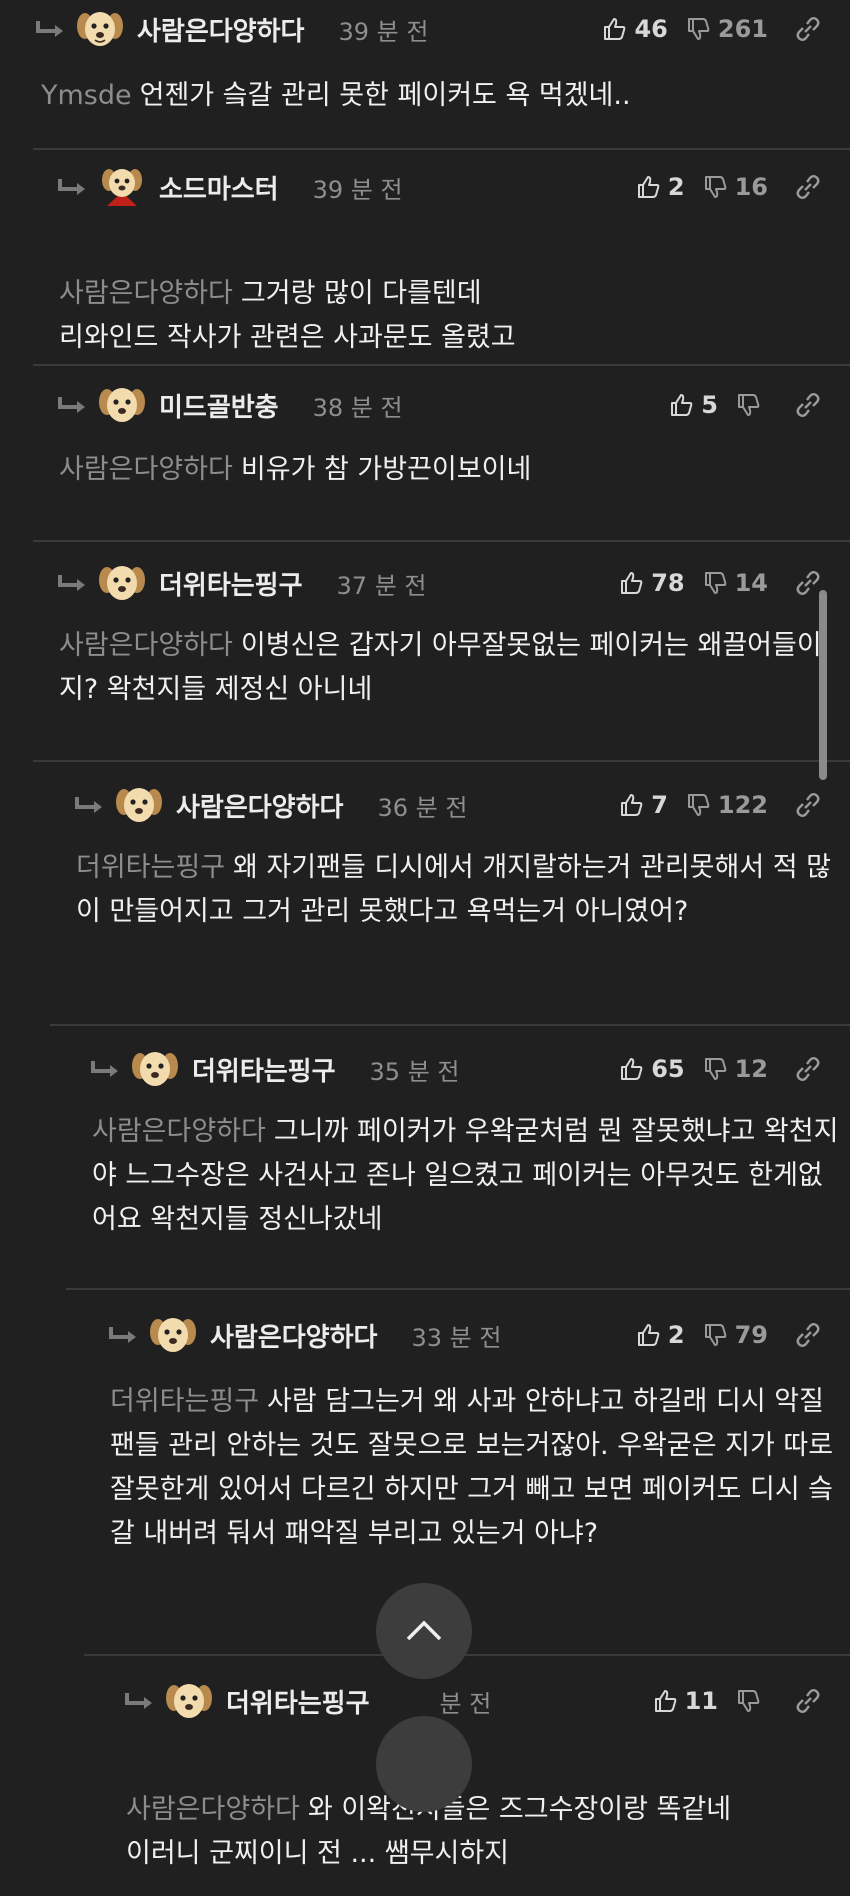 The width and height of the screenshot is (850, 1896). I want to click on comment-actions: 7 122, so click(711, 805).